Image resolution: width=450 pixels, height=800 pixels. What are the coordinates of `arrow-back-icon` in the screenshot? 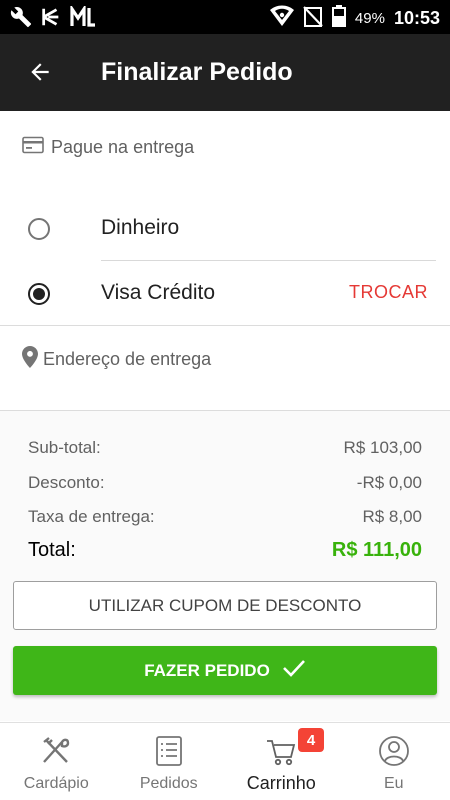 It's located at (40, 74).